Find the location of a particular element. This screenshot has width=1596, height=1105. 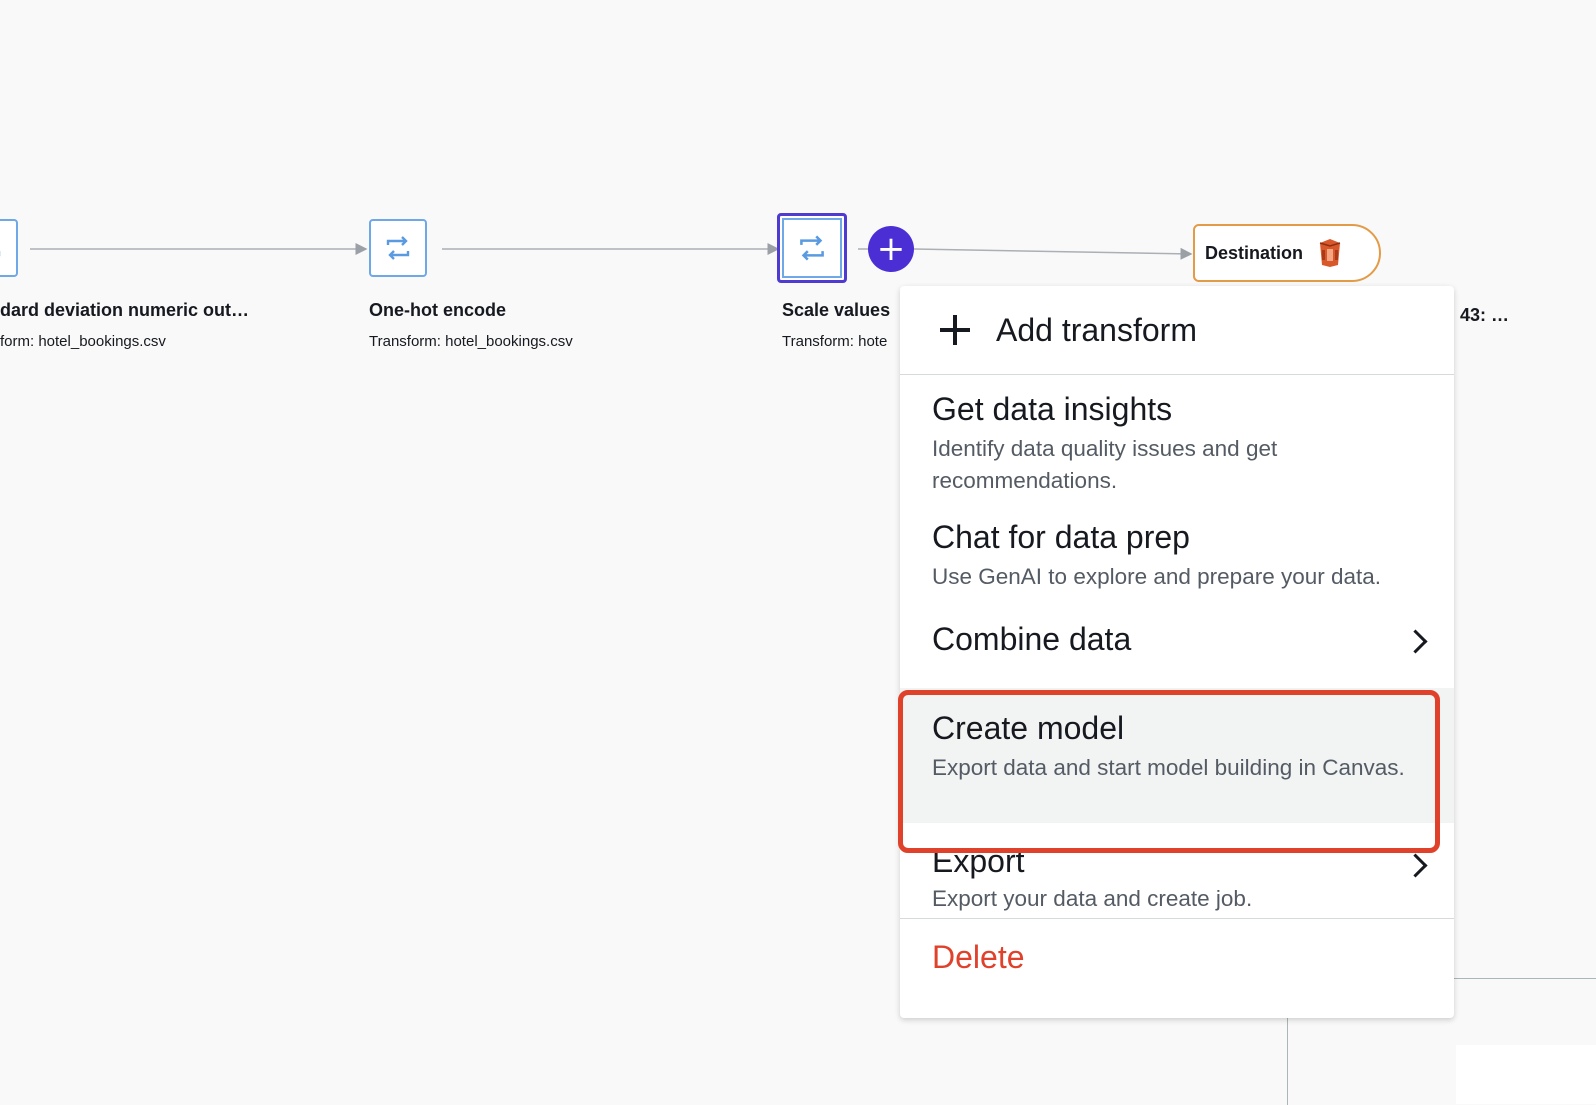

node-subtitle: Transform: hote is located at coordinates (835, 341).